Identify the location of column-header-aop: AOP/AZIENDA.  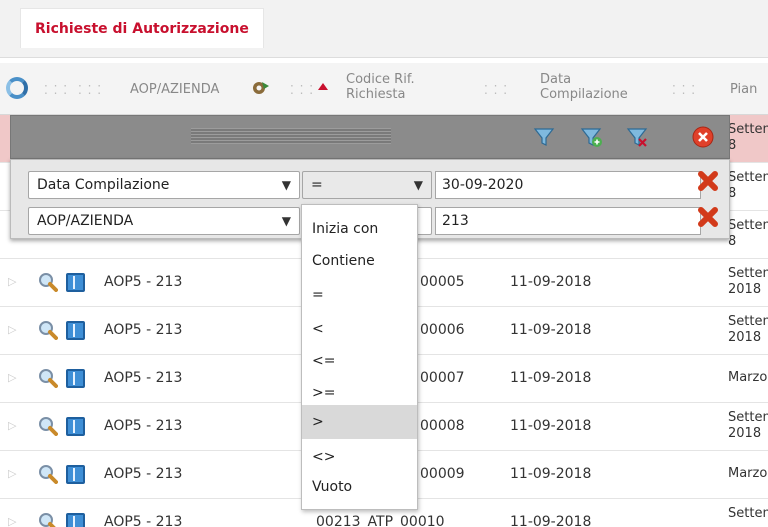
(174, 89).